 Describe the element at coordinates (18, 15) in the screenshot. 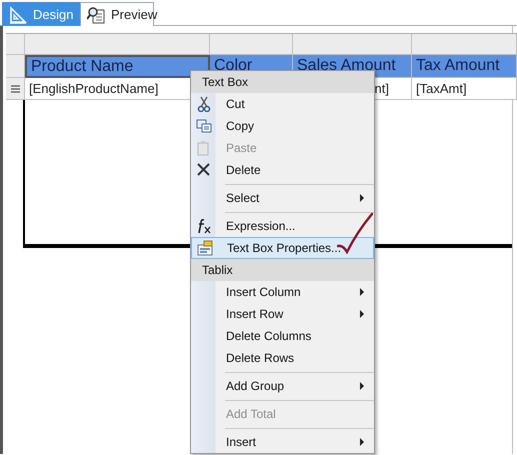

I see `ruler-icon` at that location.